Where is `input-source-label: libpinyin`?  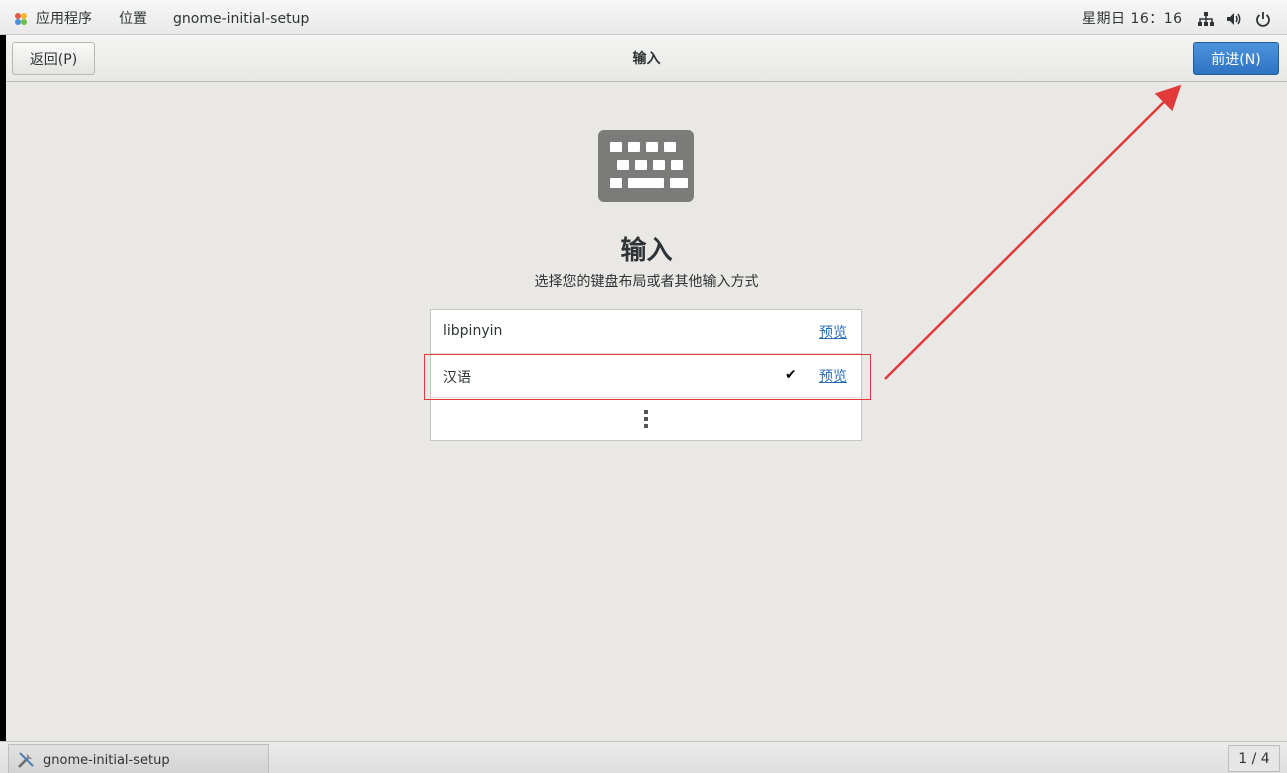
input-source-label: libpinyin is located at coordinates (473, 331).